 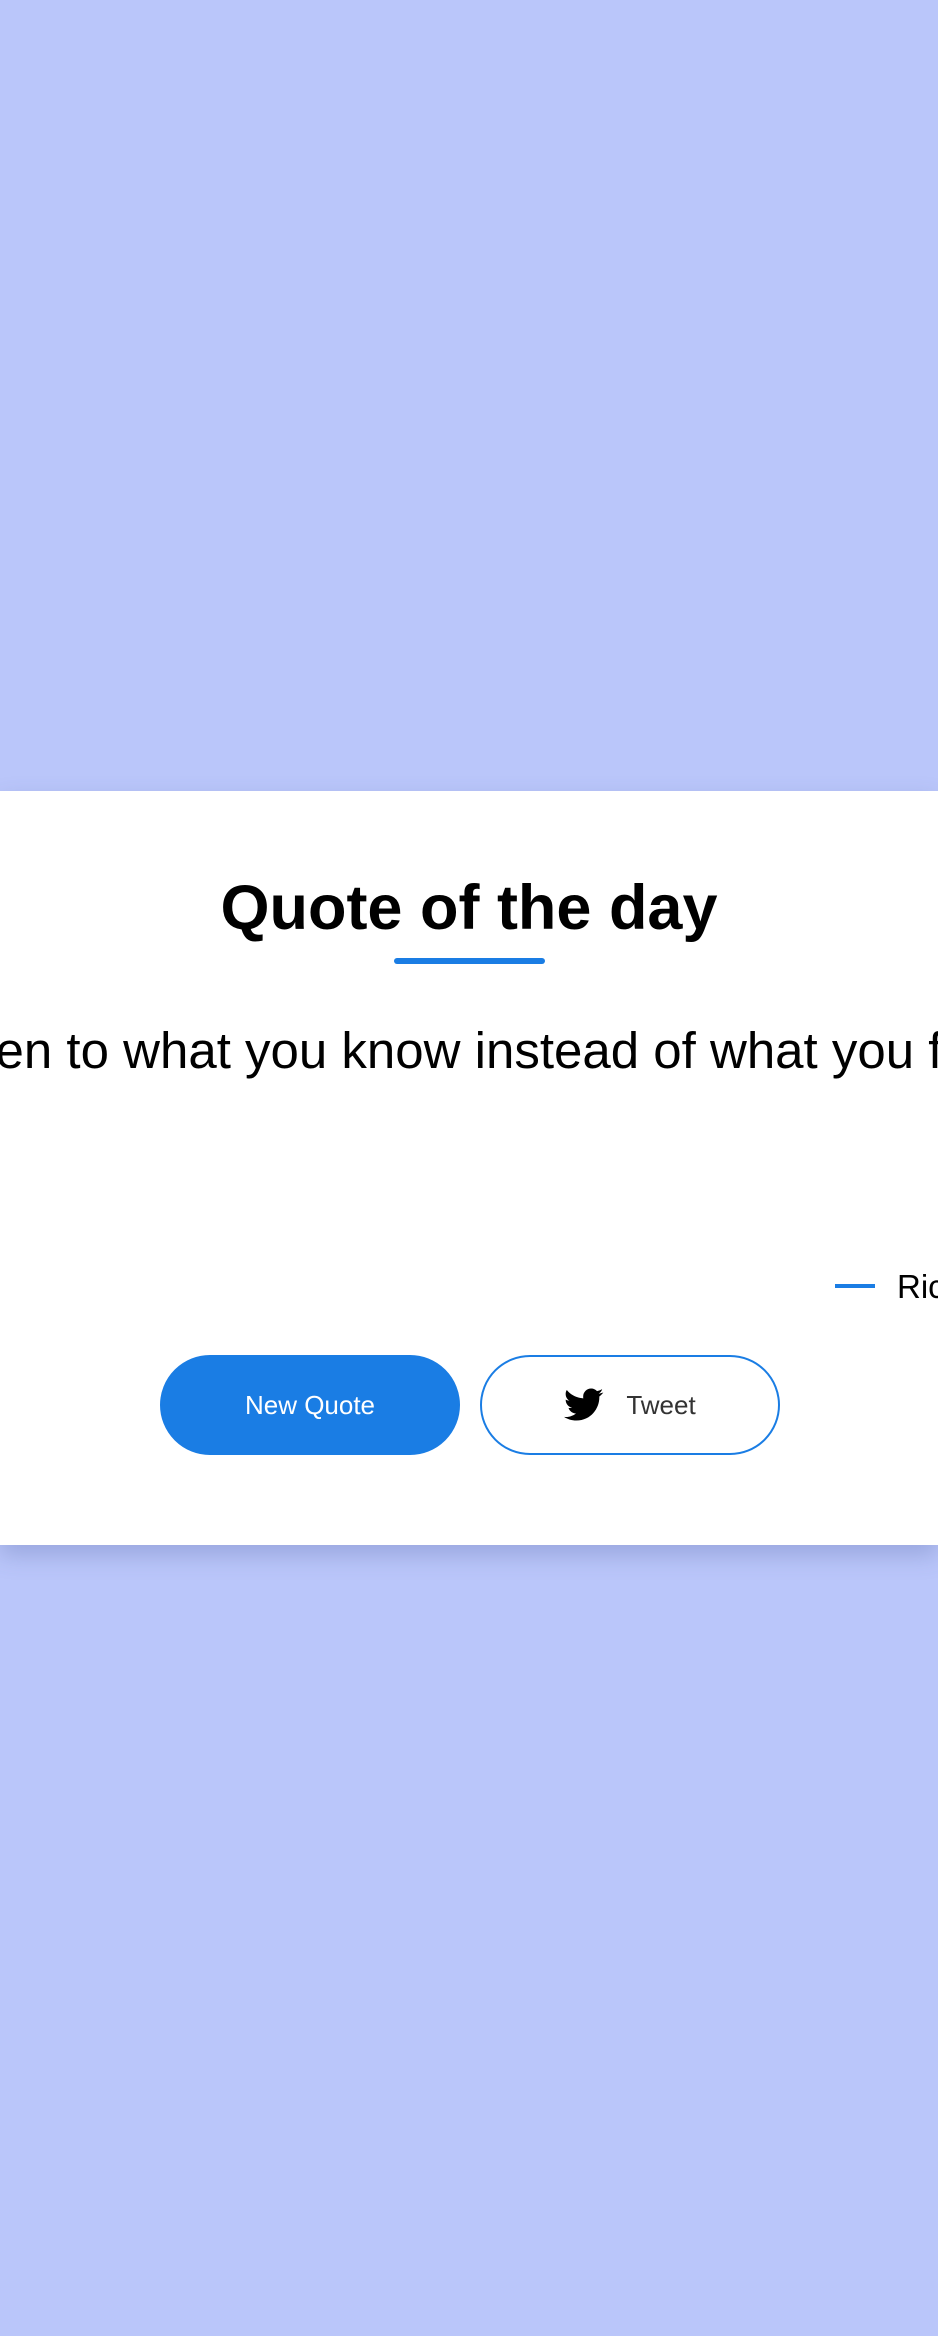 I want to click on tweet-button: Tweet, so click(x=630, y=1405).